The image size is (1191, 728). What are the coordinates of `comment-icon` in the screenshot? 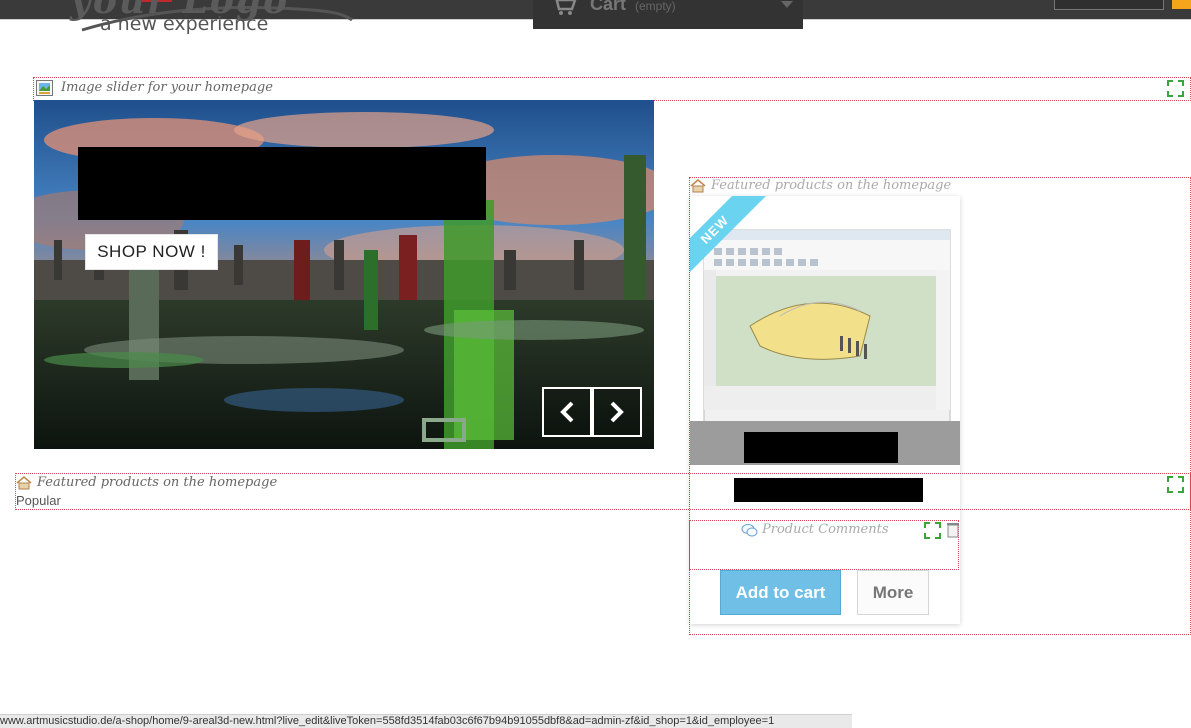 It's located at (749, 530).